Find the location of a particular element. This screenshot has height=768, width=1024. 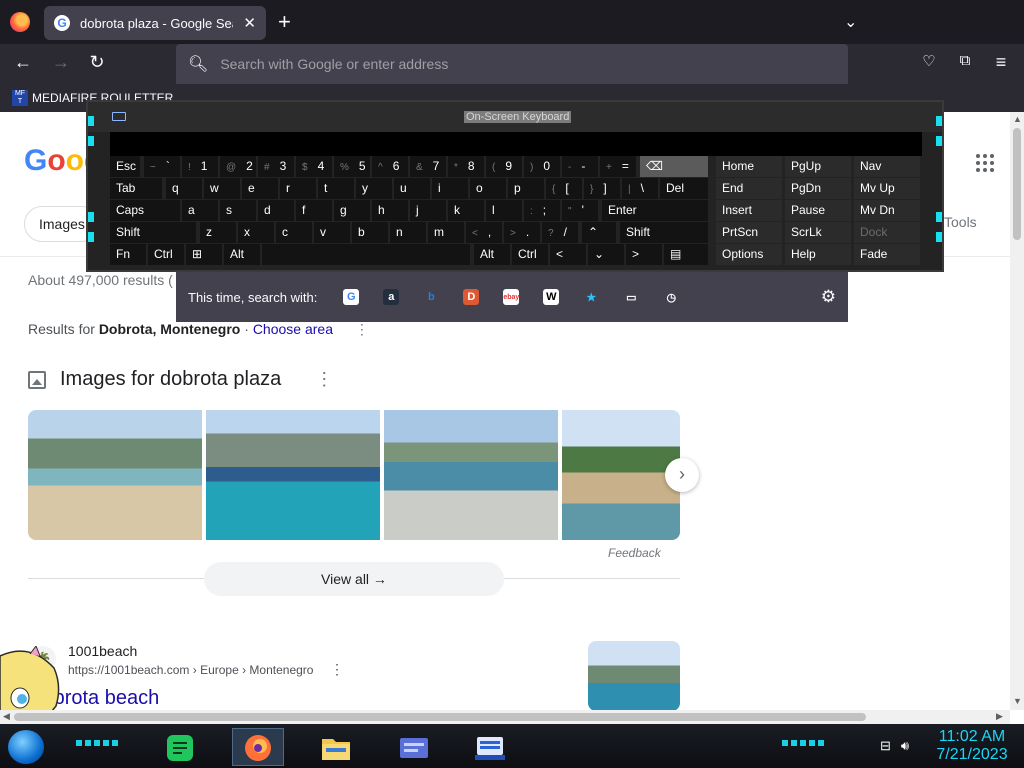

key-help: Help is located at coordinates (818, 254).